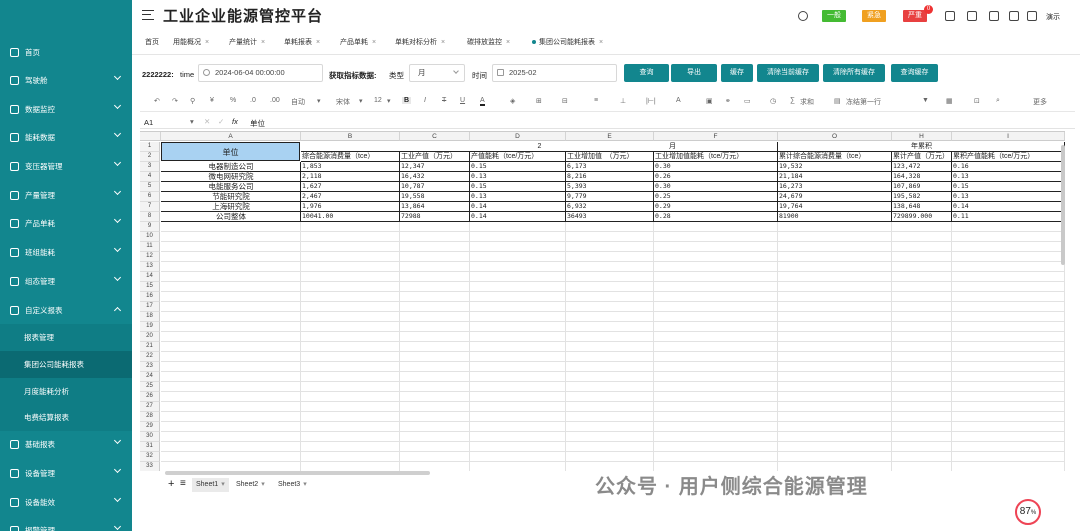  What do you see at coordinates (788, 73) in the screenshot?
I see `clear-current-cache-button: 清除当前缓存` at bounding box center [788, 73].